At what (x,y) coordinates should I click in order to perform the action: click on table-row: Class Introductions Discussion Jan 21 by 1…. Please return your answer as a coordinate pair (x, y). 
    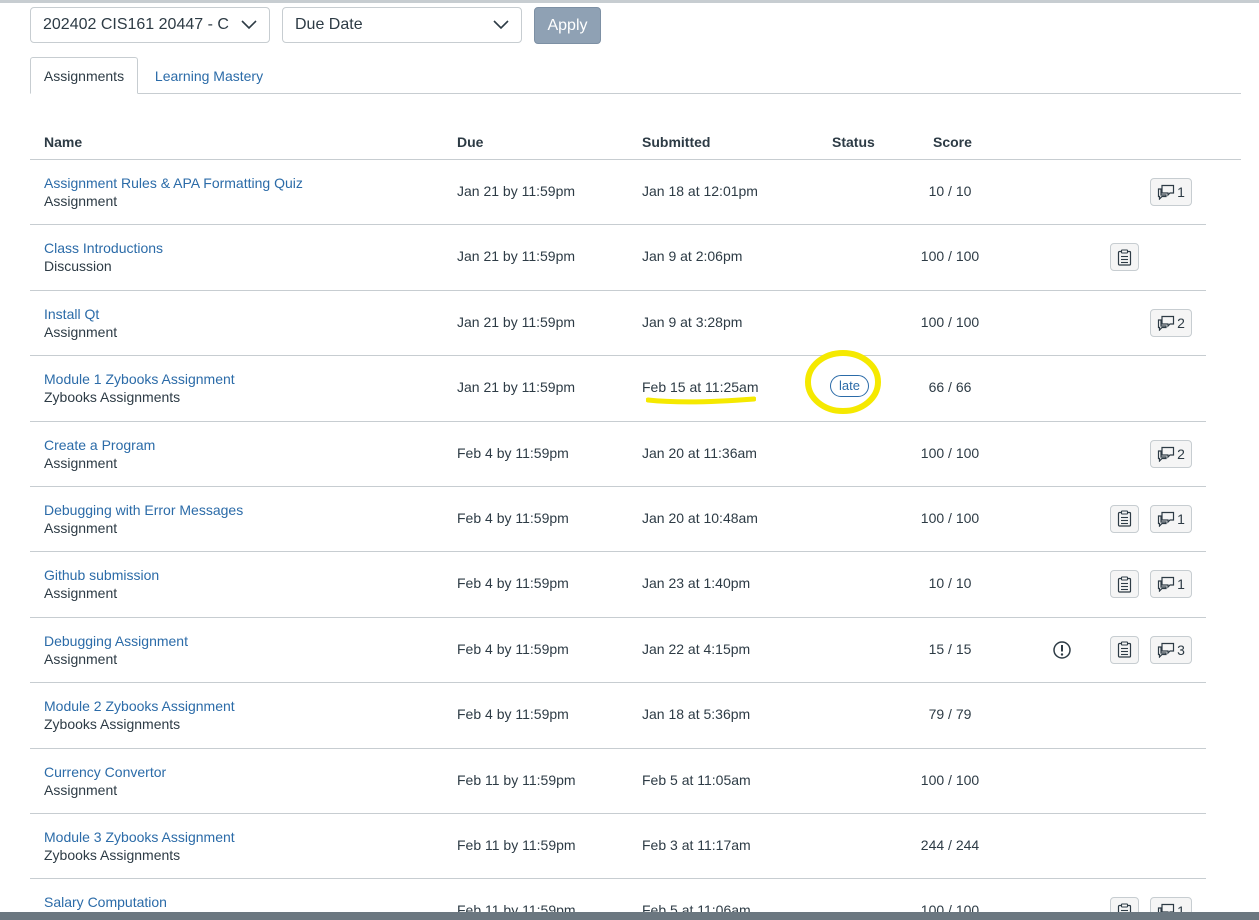
    Looking at the image, I should click on (618, 258).